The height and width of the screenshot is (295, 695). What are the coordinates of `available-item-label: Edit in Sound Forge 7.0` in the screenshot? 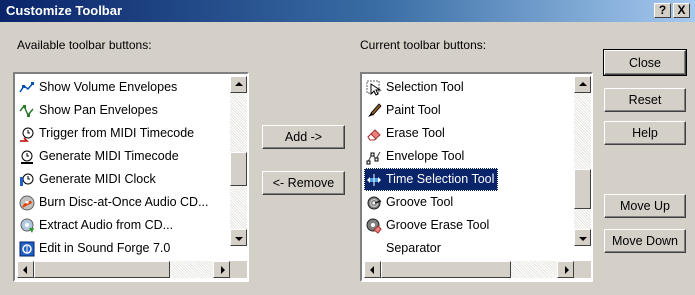 It's located at (105, 248).